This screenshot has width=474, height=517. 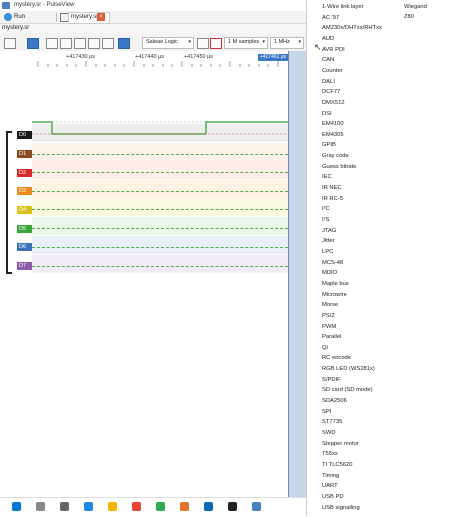 I want to click on decoder-item: Gray code, so click(x=335, y=156).